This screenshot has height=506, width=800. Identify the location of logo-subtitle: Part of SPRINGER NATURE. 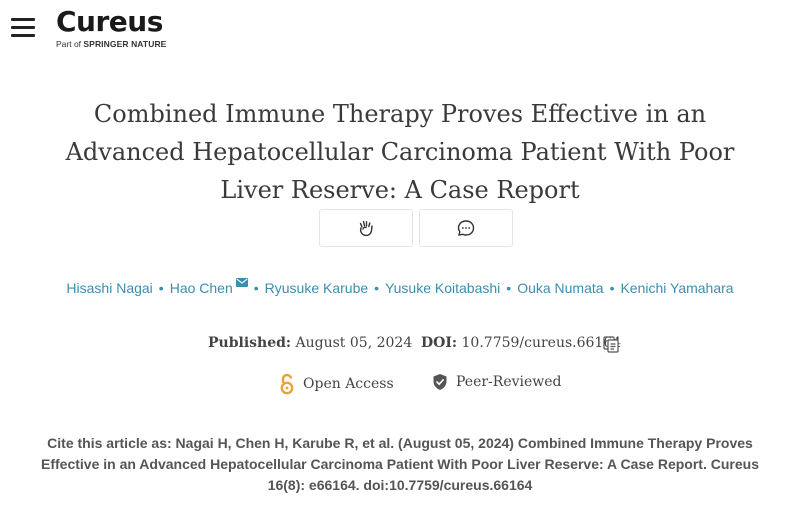
(111, 44).